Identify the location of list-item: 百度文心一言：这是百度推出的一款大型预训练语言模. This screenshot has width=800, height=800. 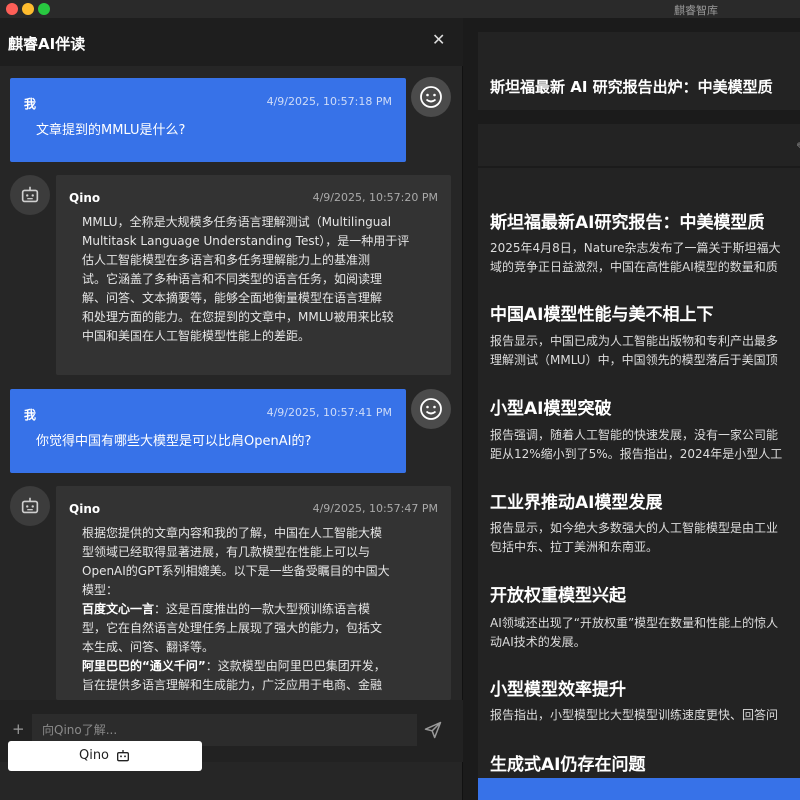
(257, 609).